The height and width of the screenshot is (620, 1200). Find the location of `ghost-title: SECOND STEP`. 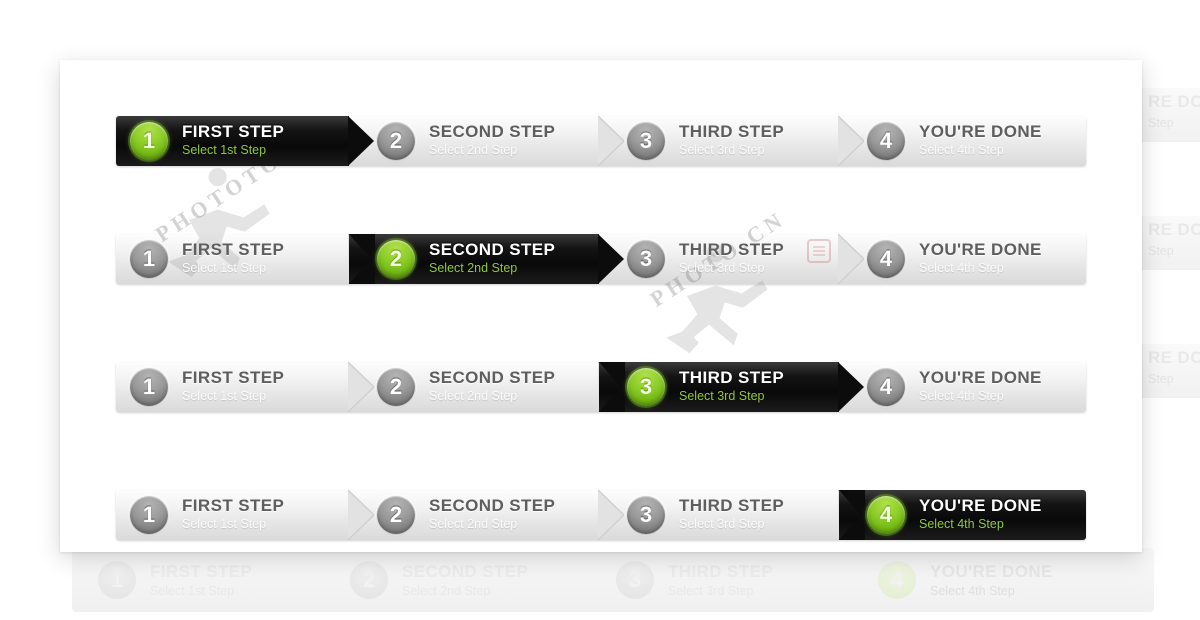

ghost-title: SECOND STEP is located at coordinates (465, 571).